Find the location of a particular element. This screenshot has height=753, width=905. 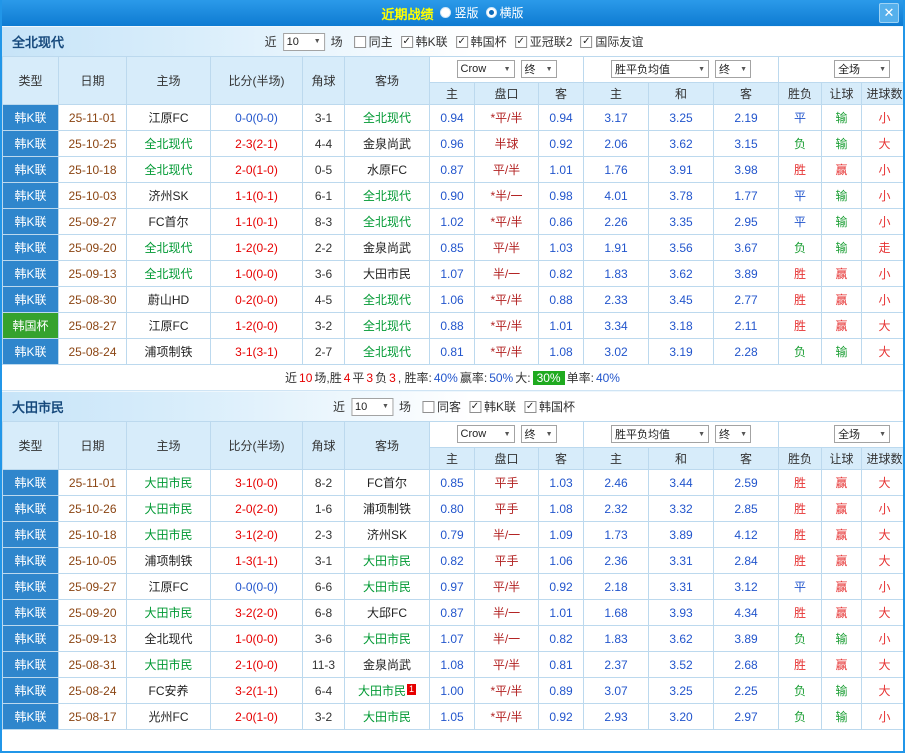

filter-checkbox-4: ✓ 国际友谊 is located at coordinates (611, 41).